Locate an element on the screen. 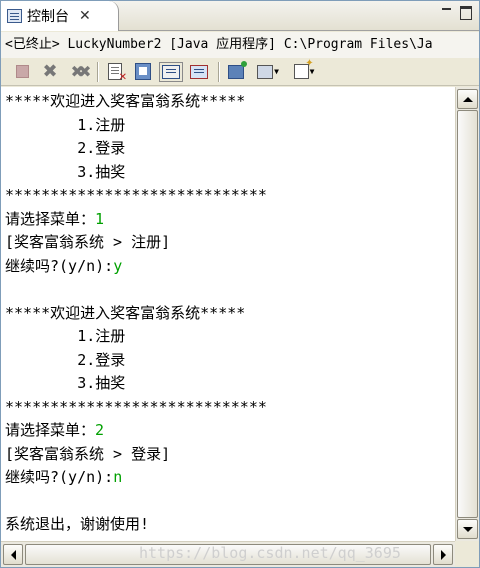 The width and height of the screenshot is (480, 568). display-selected-console-icon is located at coordinates (265, 71).